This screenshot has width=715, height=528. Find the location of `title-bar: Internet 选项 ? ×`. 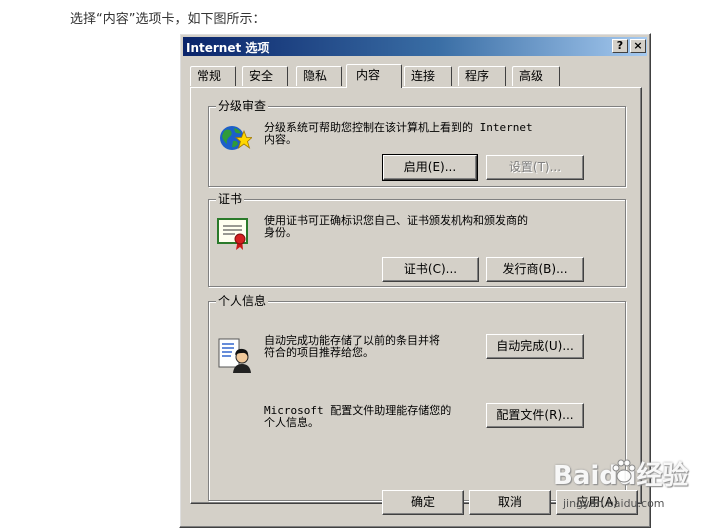

title-bar: Internet 选项 ? × is located at coordinates (415, 46).